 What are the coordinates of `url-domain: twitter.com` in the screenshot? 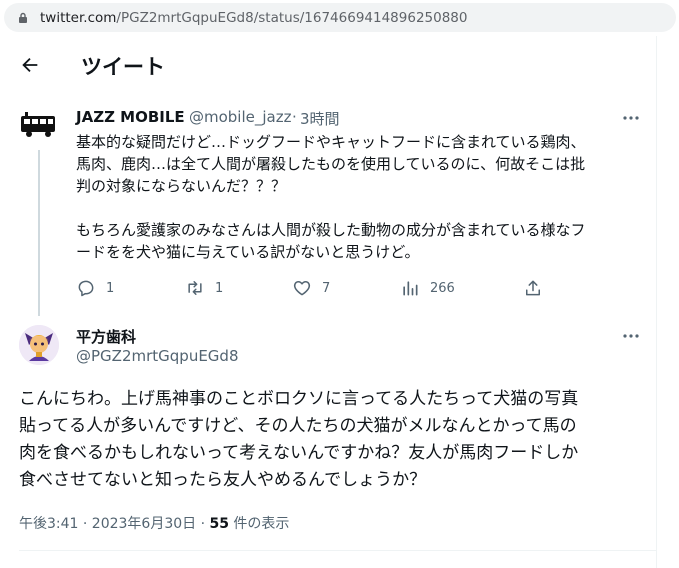 It's located at (78, 18).